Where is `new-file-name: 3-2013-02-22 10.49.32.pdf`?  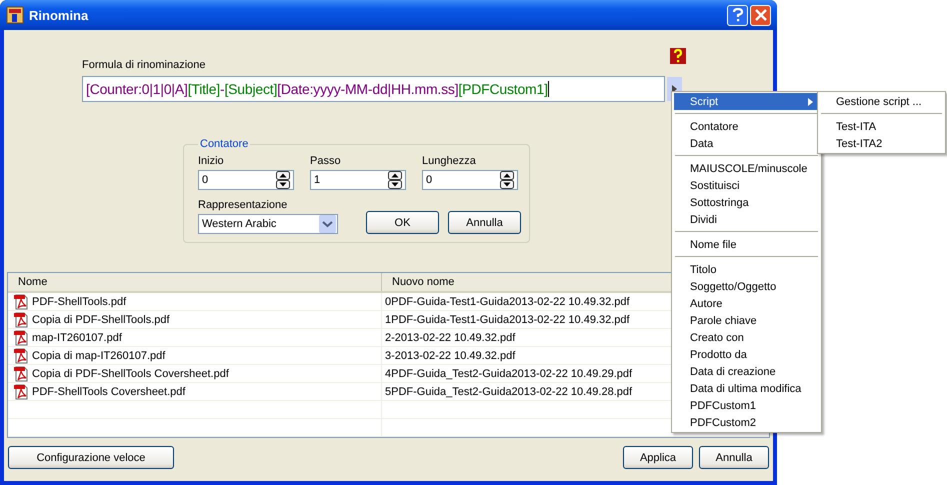
new-file-name: 3-2013-02-22 10.49.32.pdf is located at coordinates (450, 356).